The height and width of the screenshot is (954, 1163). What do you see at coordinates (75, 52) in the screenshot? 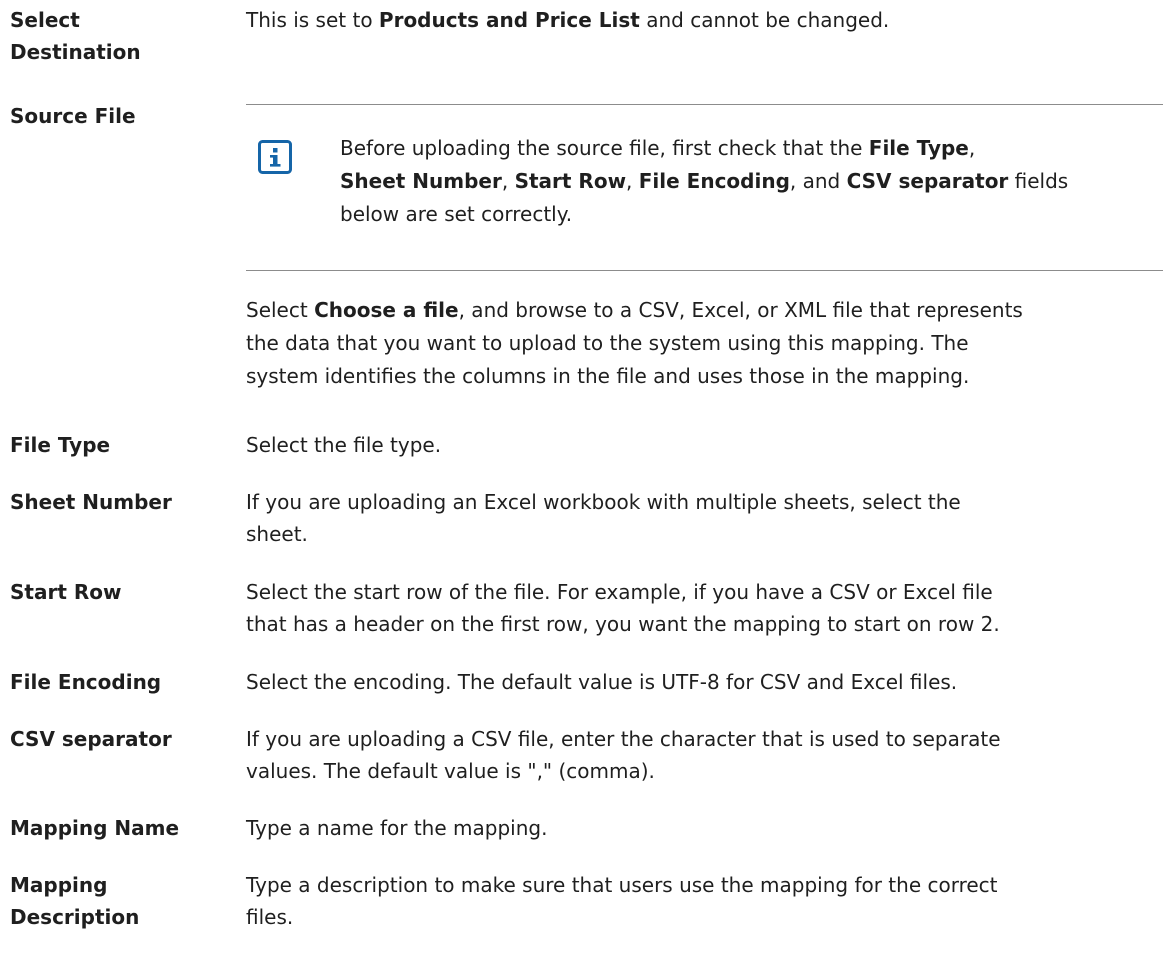
I see `term-line: Destination` at bounding box center [75, 52].